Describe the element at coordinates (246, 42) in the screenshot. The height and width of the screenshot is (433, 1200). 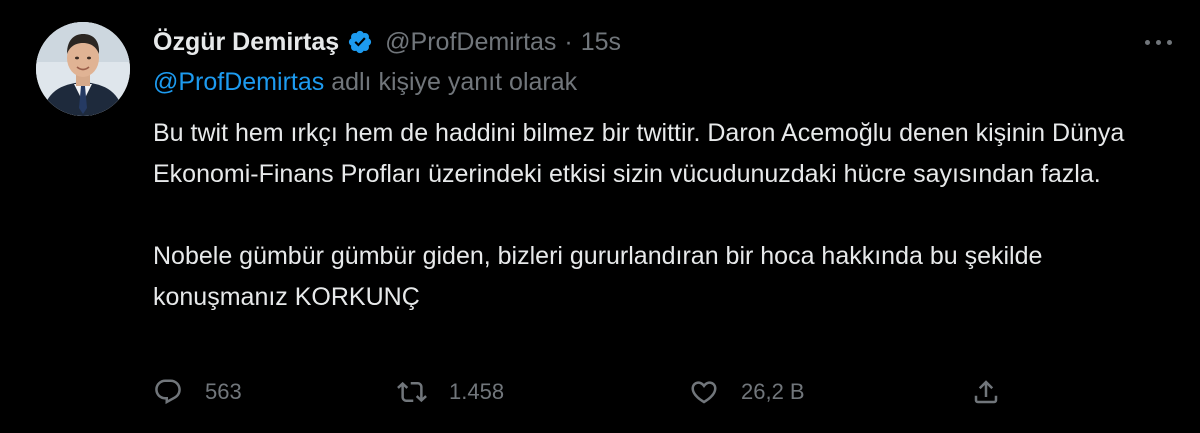
I see `display-name: Özgür Demirtaş` at that location.